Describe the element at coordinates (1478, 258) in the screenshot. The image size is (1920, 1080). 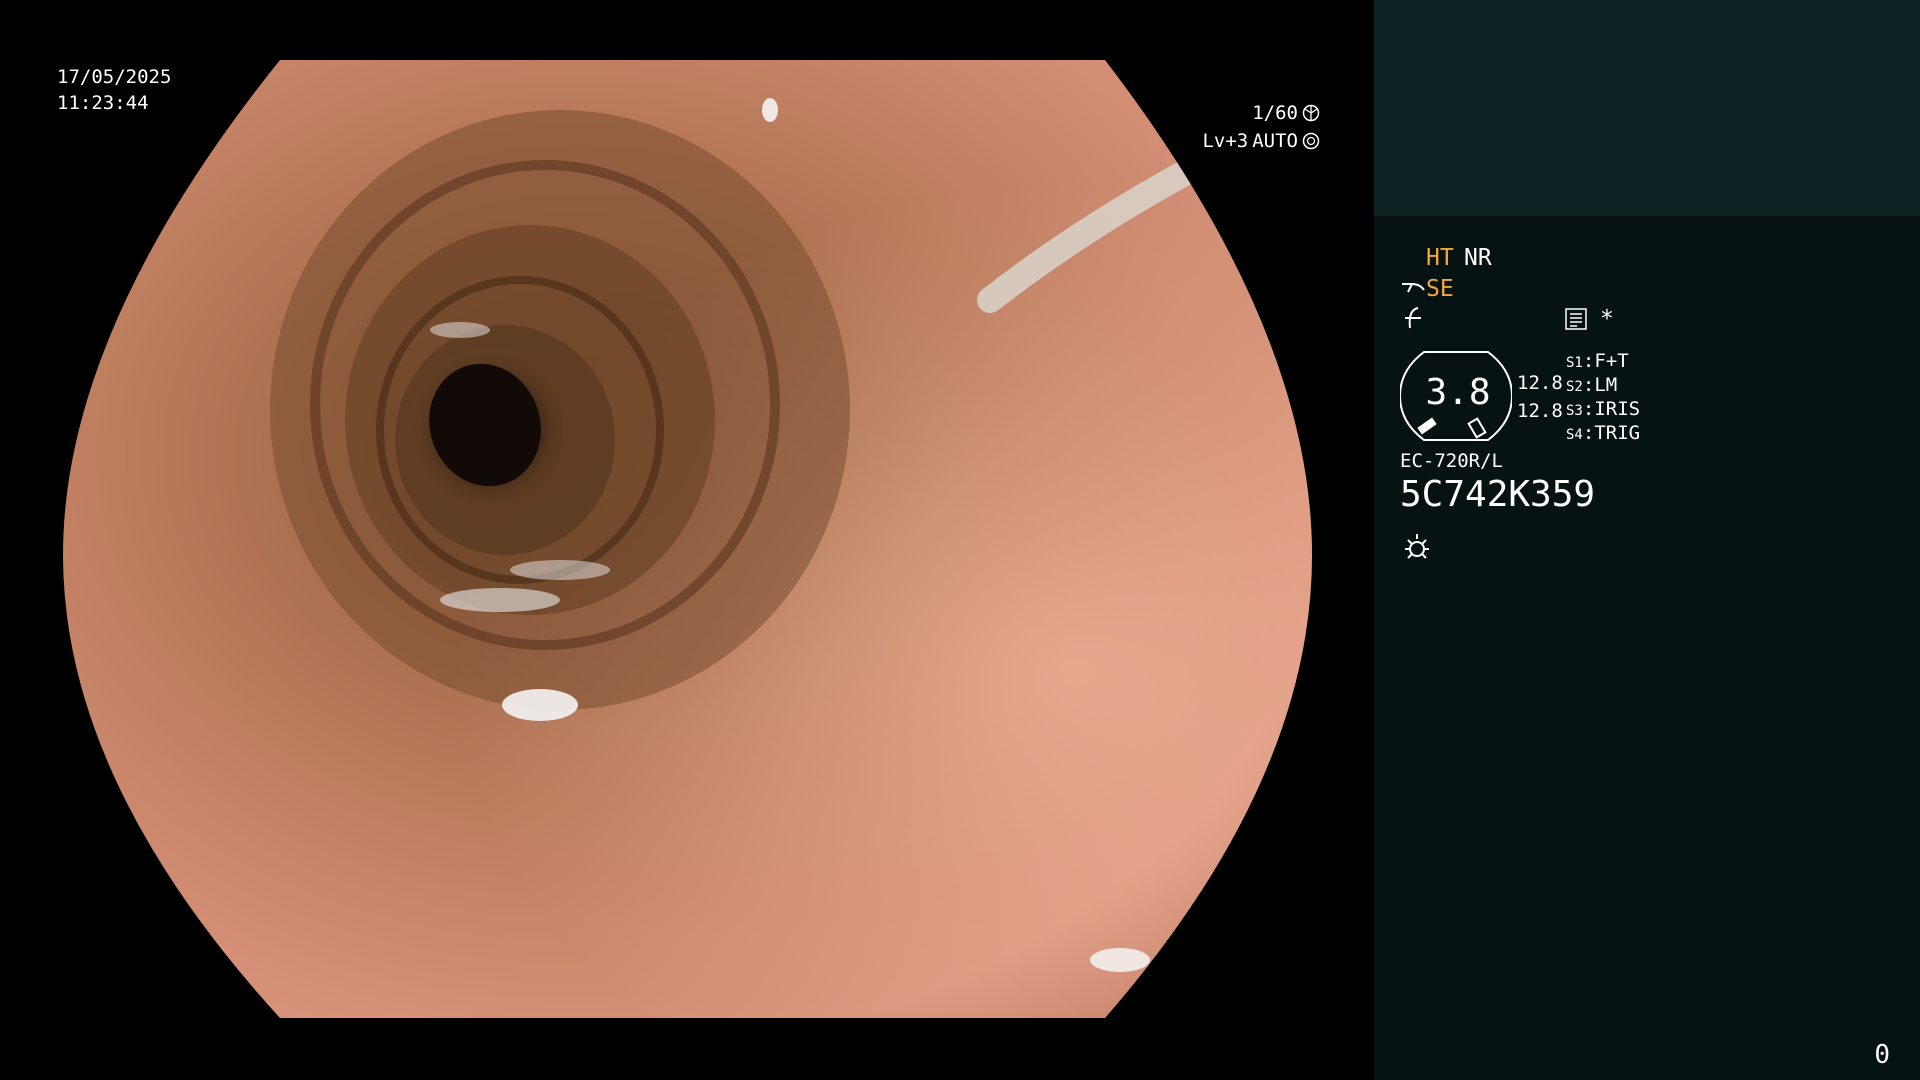
I see `noise-reduction: NR` at that location.